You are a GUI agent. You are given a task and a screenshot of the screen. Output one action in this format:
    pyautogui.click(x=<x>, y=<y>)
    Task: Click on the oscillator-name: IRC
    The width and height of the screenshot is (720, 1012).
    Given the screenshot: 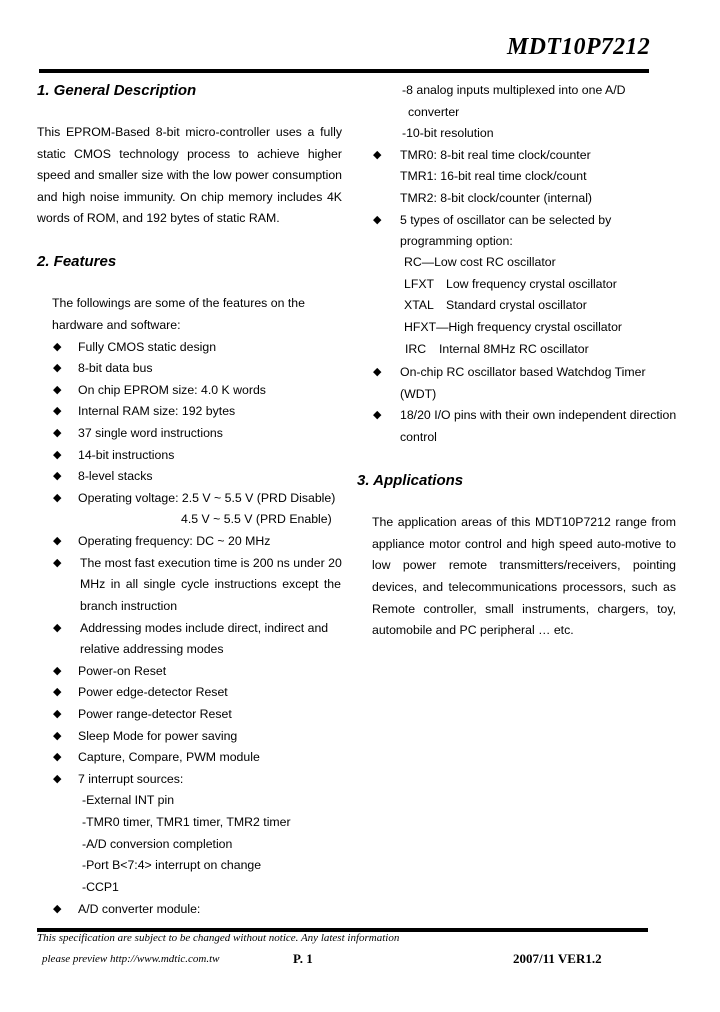 What is the action you would take?
    pyautogui.click(x=416, y=349)
    